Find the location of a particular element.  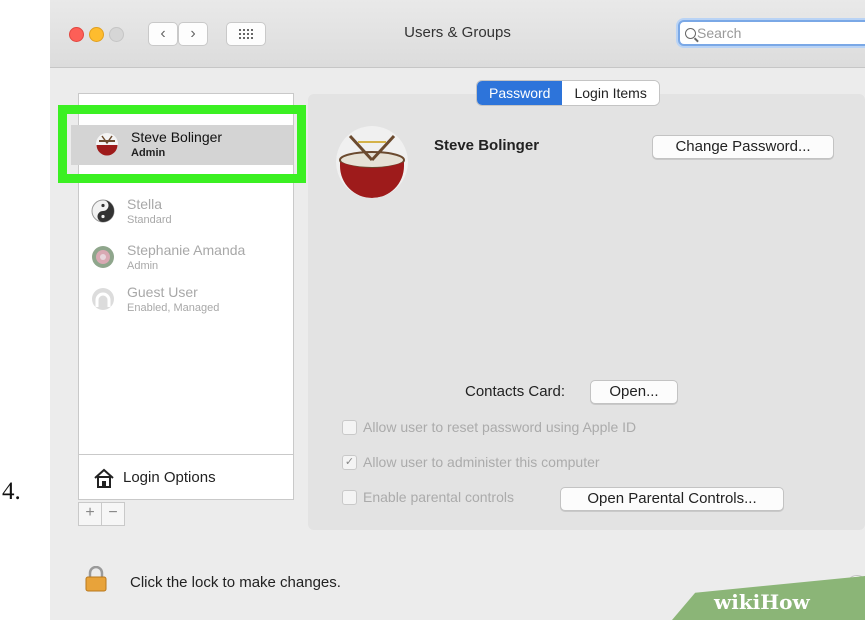

reset-password-checkbox is located at coordinates (349, 427).